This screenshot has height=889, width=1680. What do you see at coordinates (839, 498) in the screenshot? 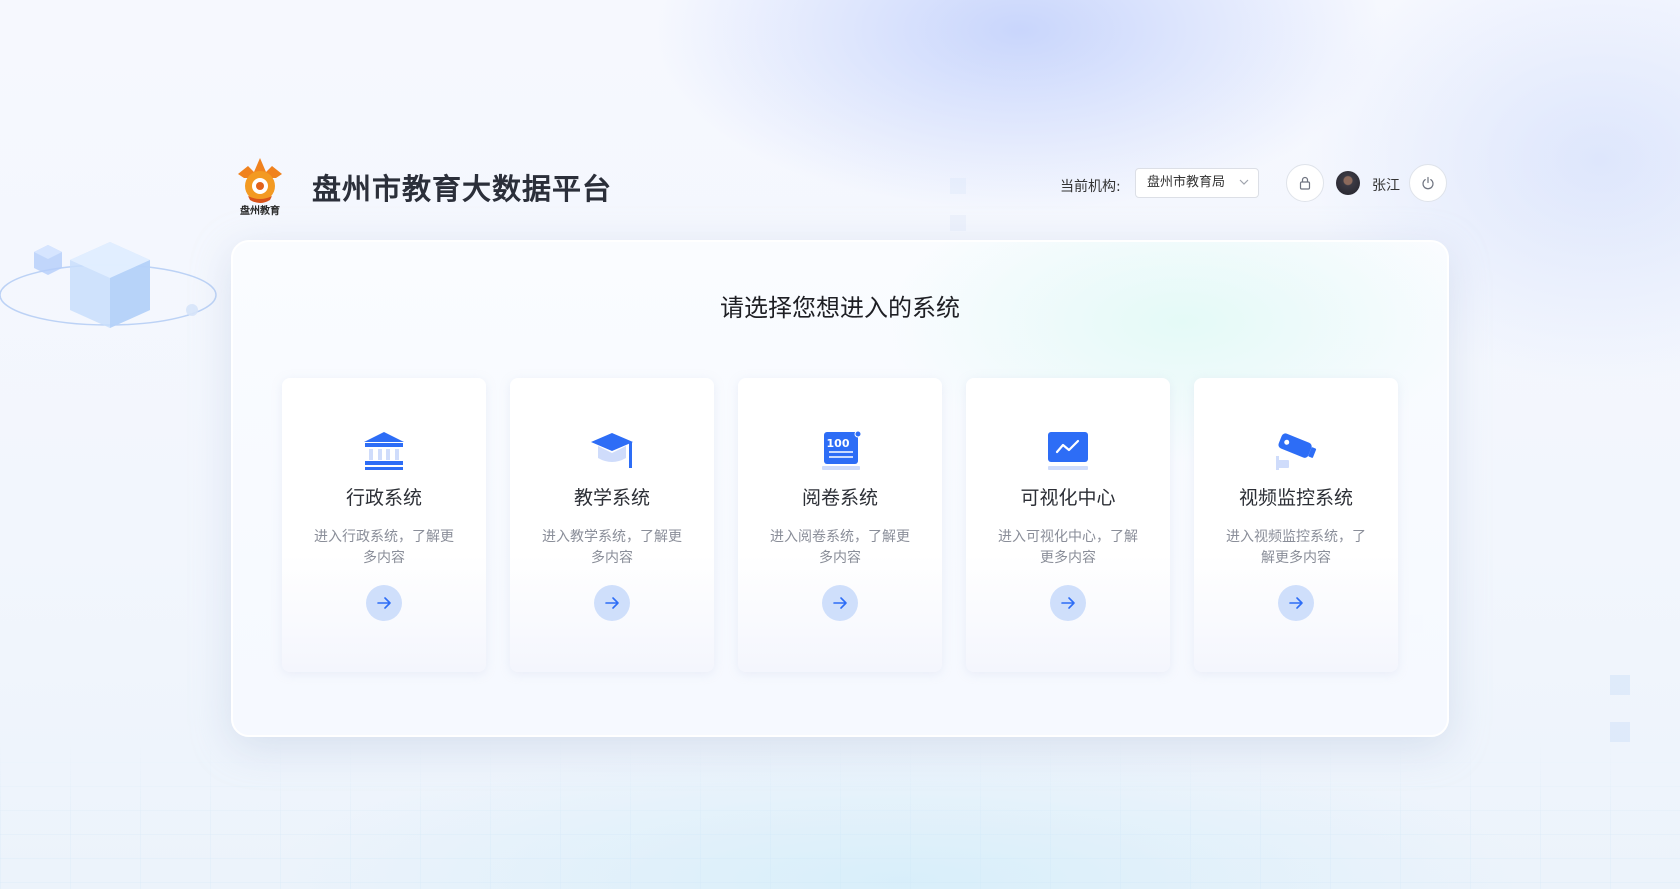
I see `card-title: 阅卷系统` at bounding box center [839, 498].